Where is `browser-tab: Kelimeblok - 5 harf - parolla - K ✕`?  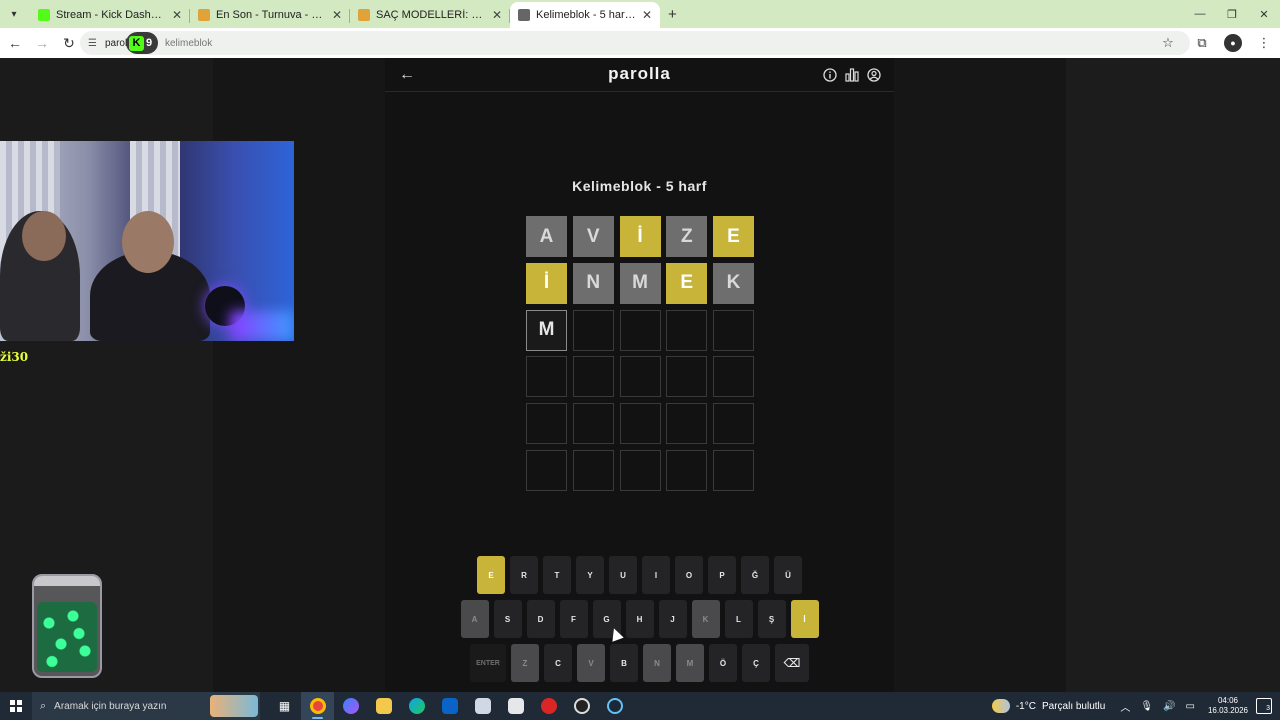
browser-tab: Kelimeblok - 5 harf - parolla - K ✕ is located at coordinates (585, 15).